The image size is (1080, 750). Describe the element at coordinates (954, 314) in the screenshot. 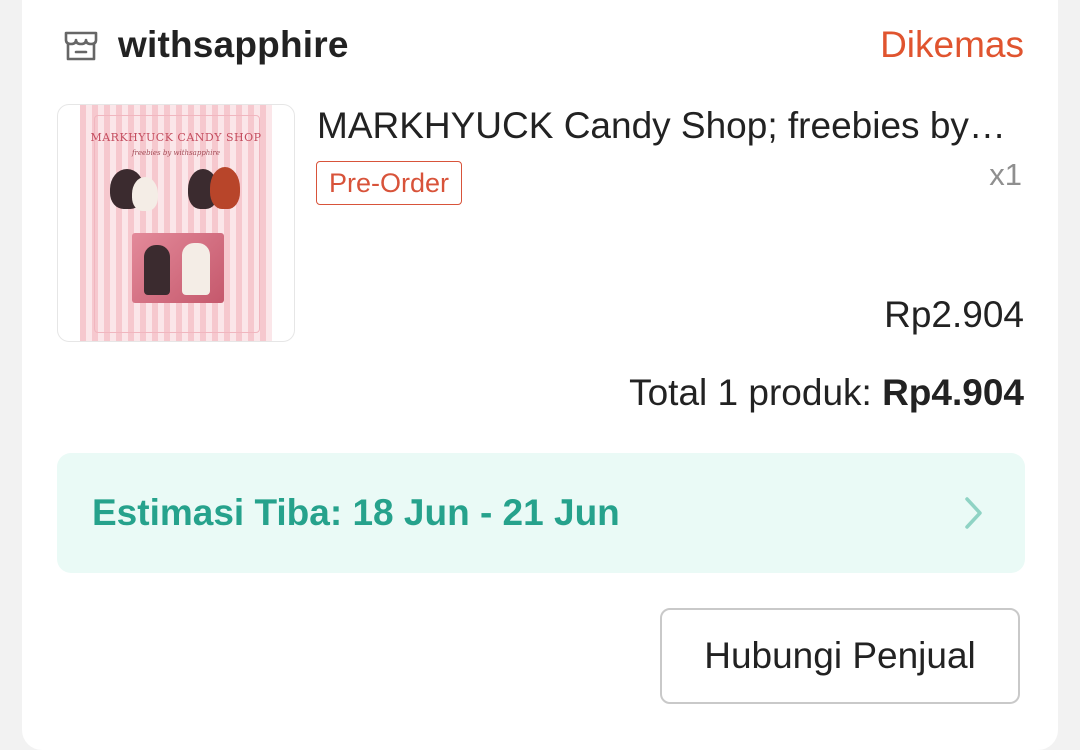

I see `product-price: Rp2.904` at that location.